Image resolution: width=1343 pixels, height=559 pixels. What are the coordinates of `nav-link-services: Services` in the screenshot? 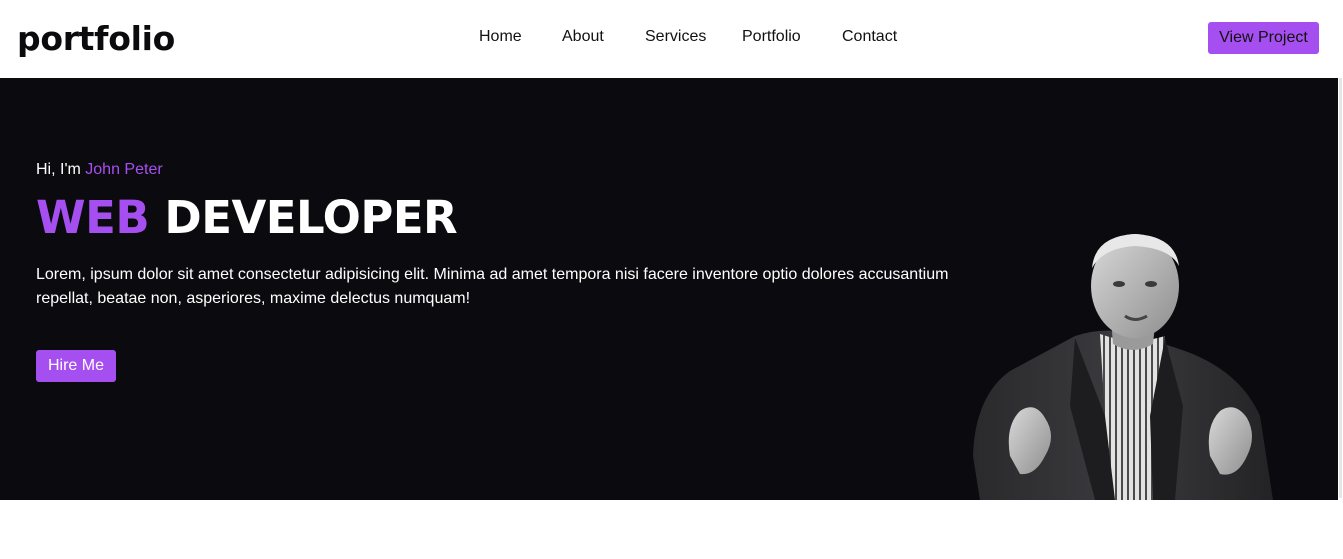 It's located at (675, 37).